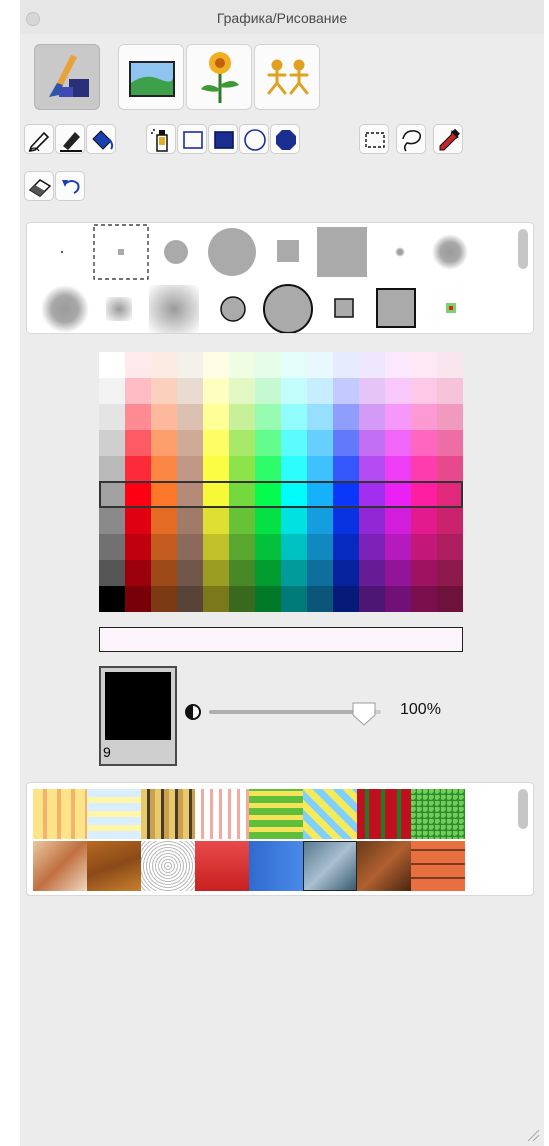 The width and height of the screenshot is (549, 1146). What do you see at coordinates (60, 866) in the screenshot?
I see `pattern-sand-texture` at bounding box center [60, 866].